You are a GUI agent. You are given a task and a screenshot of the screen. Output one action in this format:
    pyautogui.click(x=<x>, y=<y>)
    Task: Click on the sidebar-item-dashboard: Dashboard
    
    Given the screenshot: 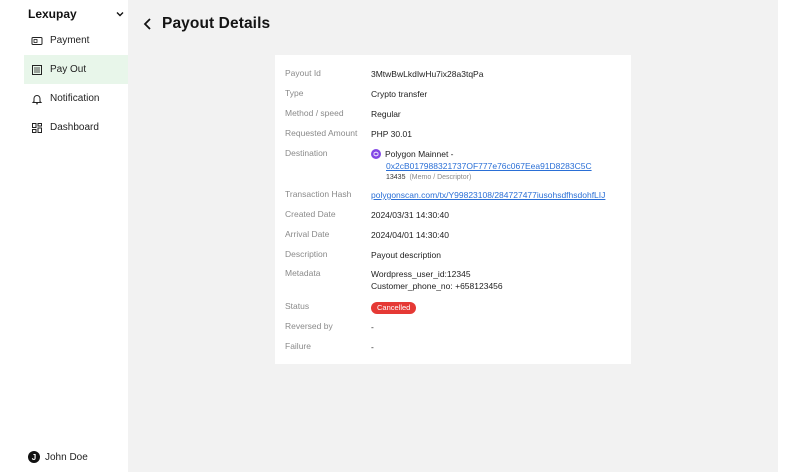 What is the action you would take?
    pyautogui.click(x=76, y=127)
    